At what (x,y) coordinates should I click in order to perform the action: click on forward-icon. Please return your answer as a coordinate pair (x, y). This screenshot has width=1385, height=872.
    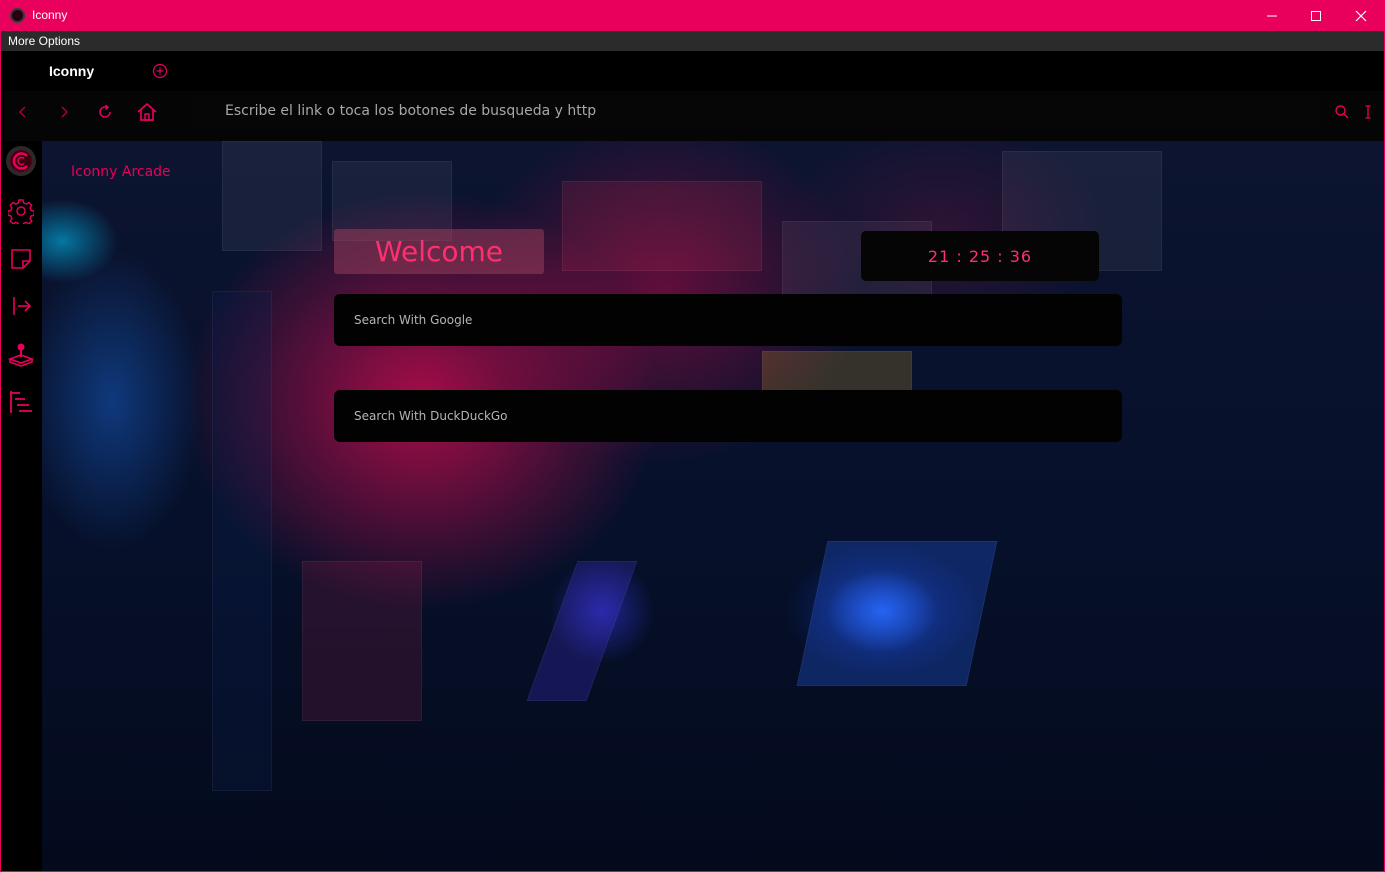
    Looking at the image, I should click on (64, 112).